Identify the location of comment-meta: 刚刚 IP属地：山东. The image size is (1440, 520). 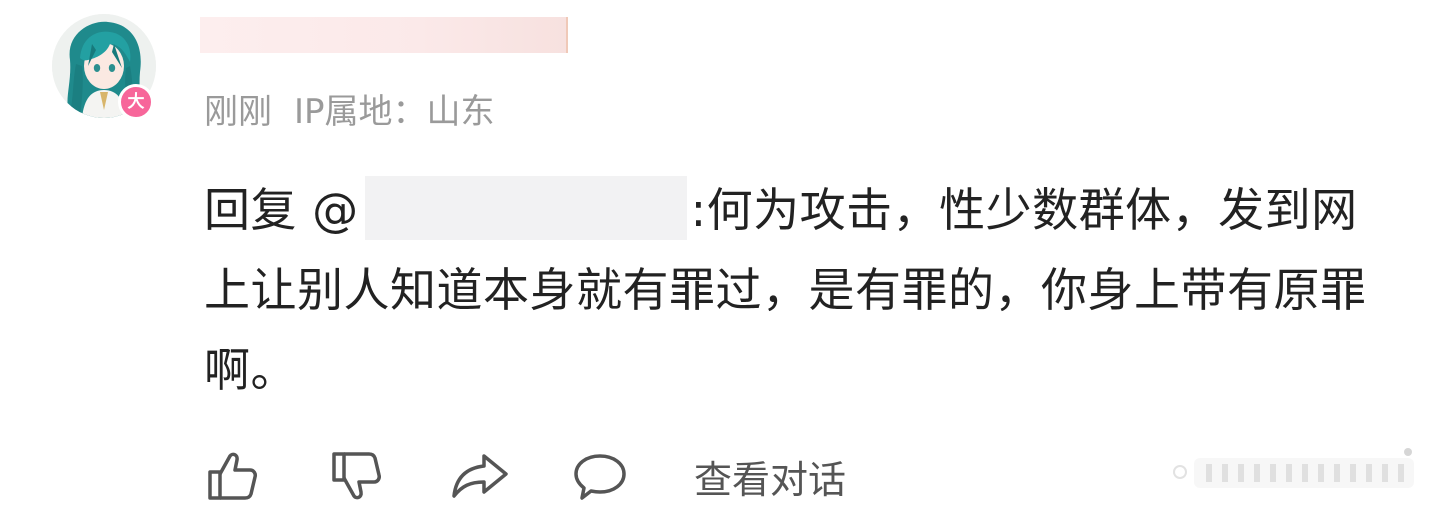
(349, 108).